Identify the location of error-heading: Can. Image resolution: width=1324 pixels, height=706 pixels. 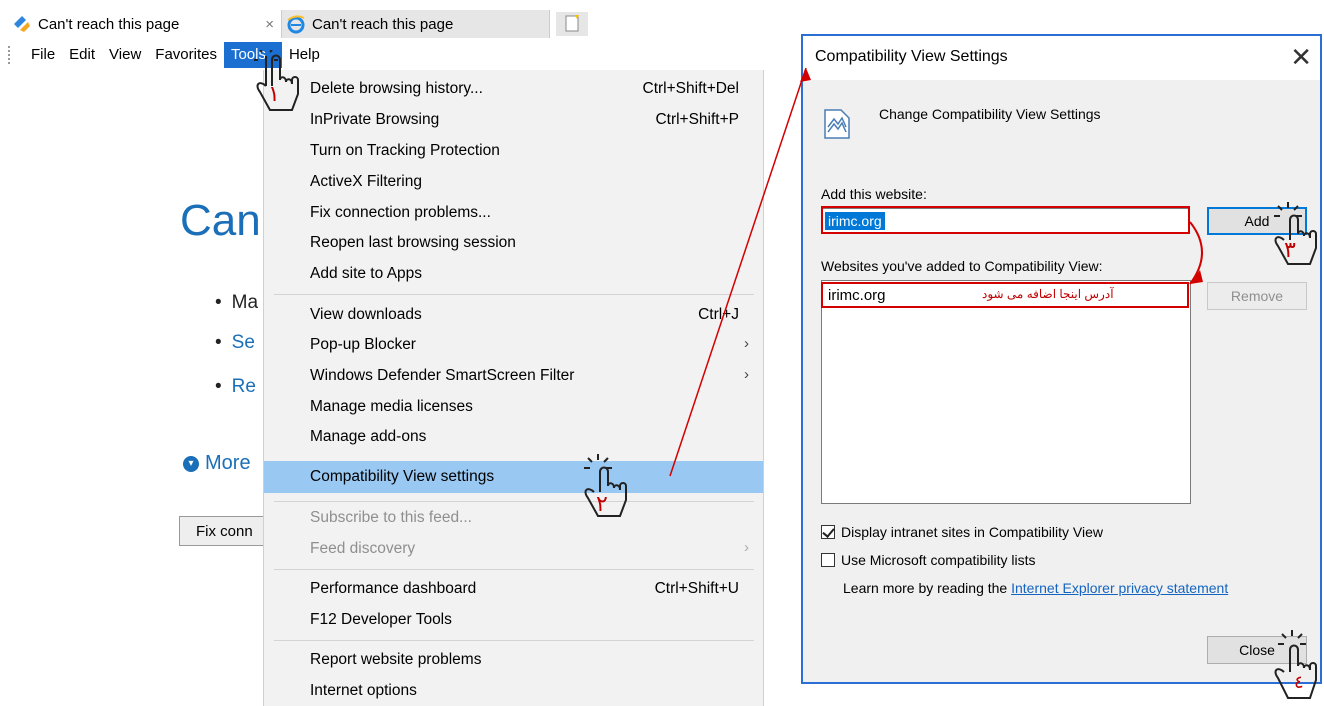
(220, 220).